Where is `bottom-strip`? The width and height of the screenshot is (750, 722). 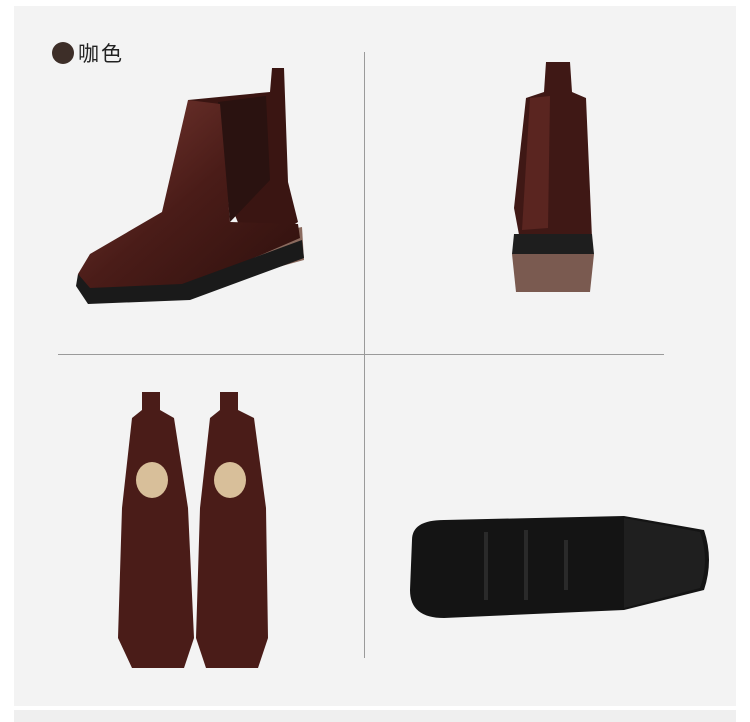
bottom-strip is located at coordinates (375, 716).